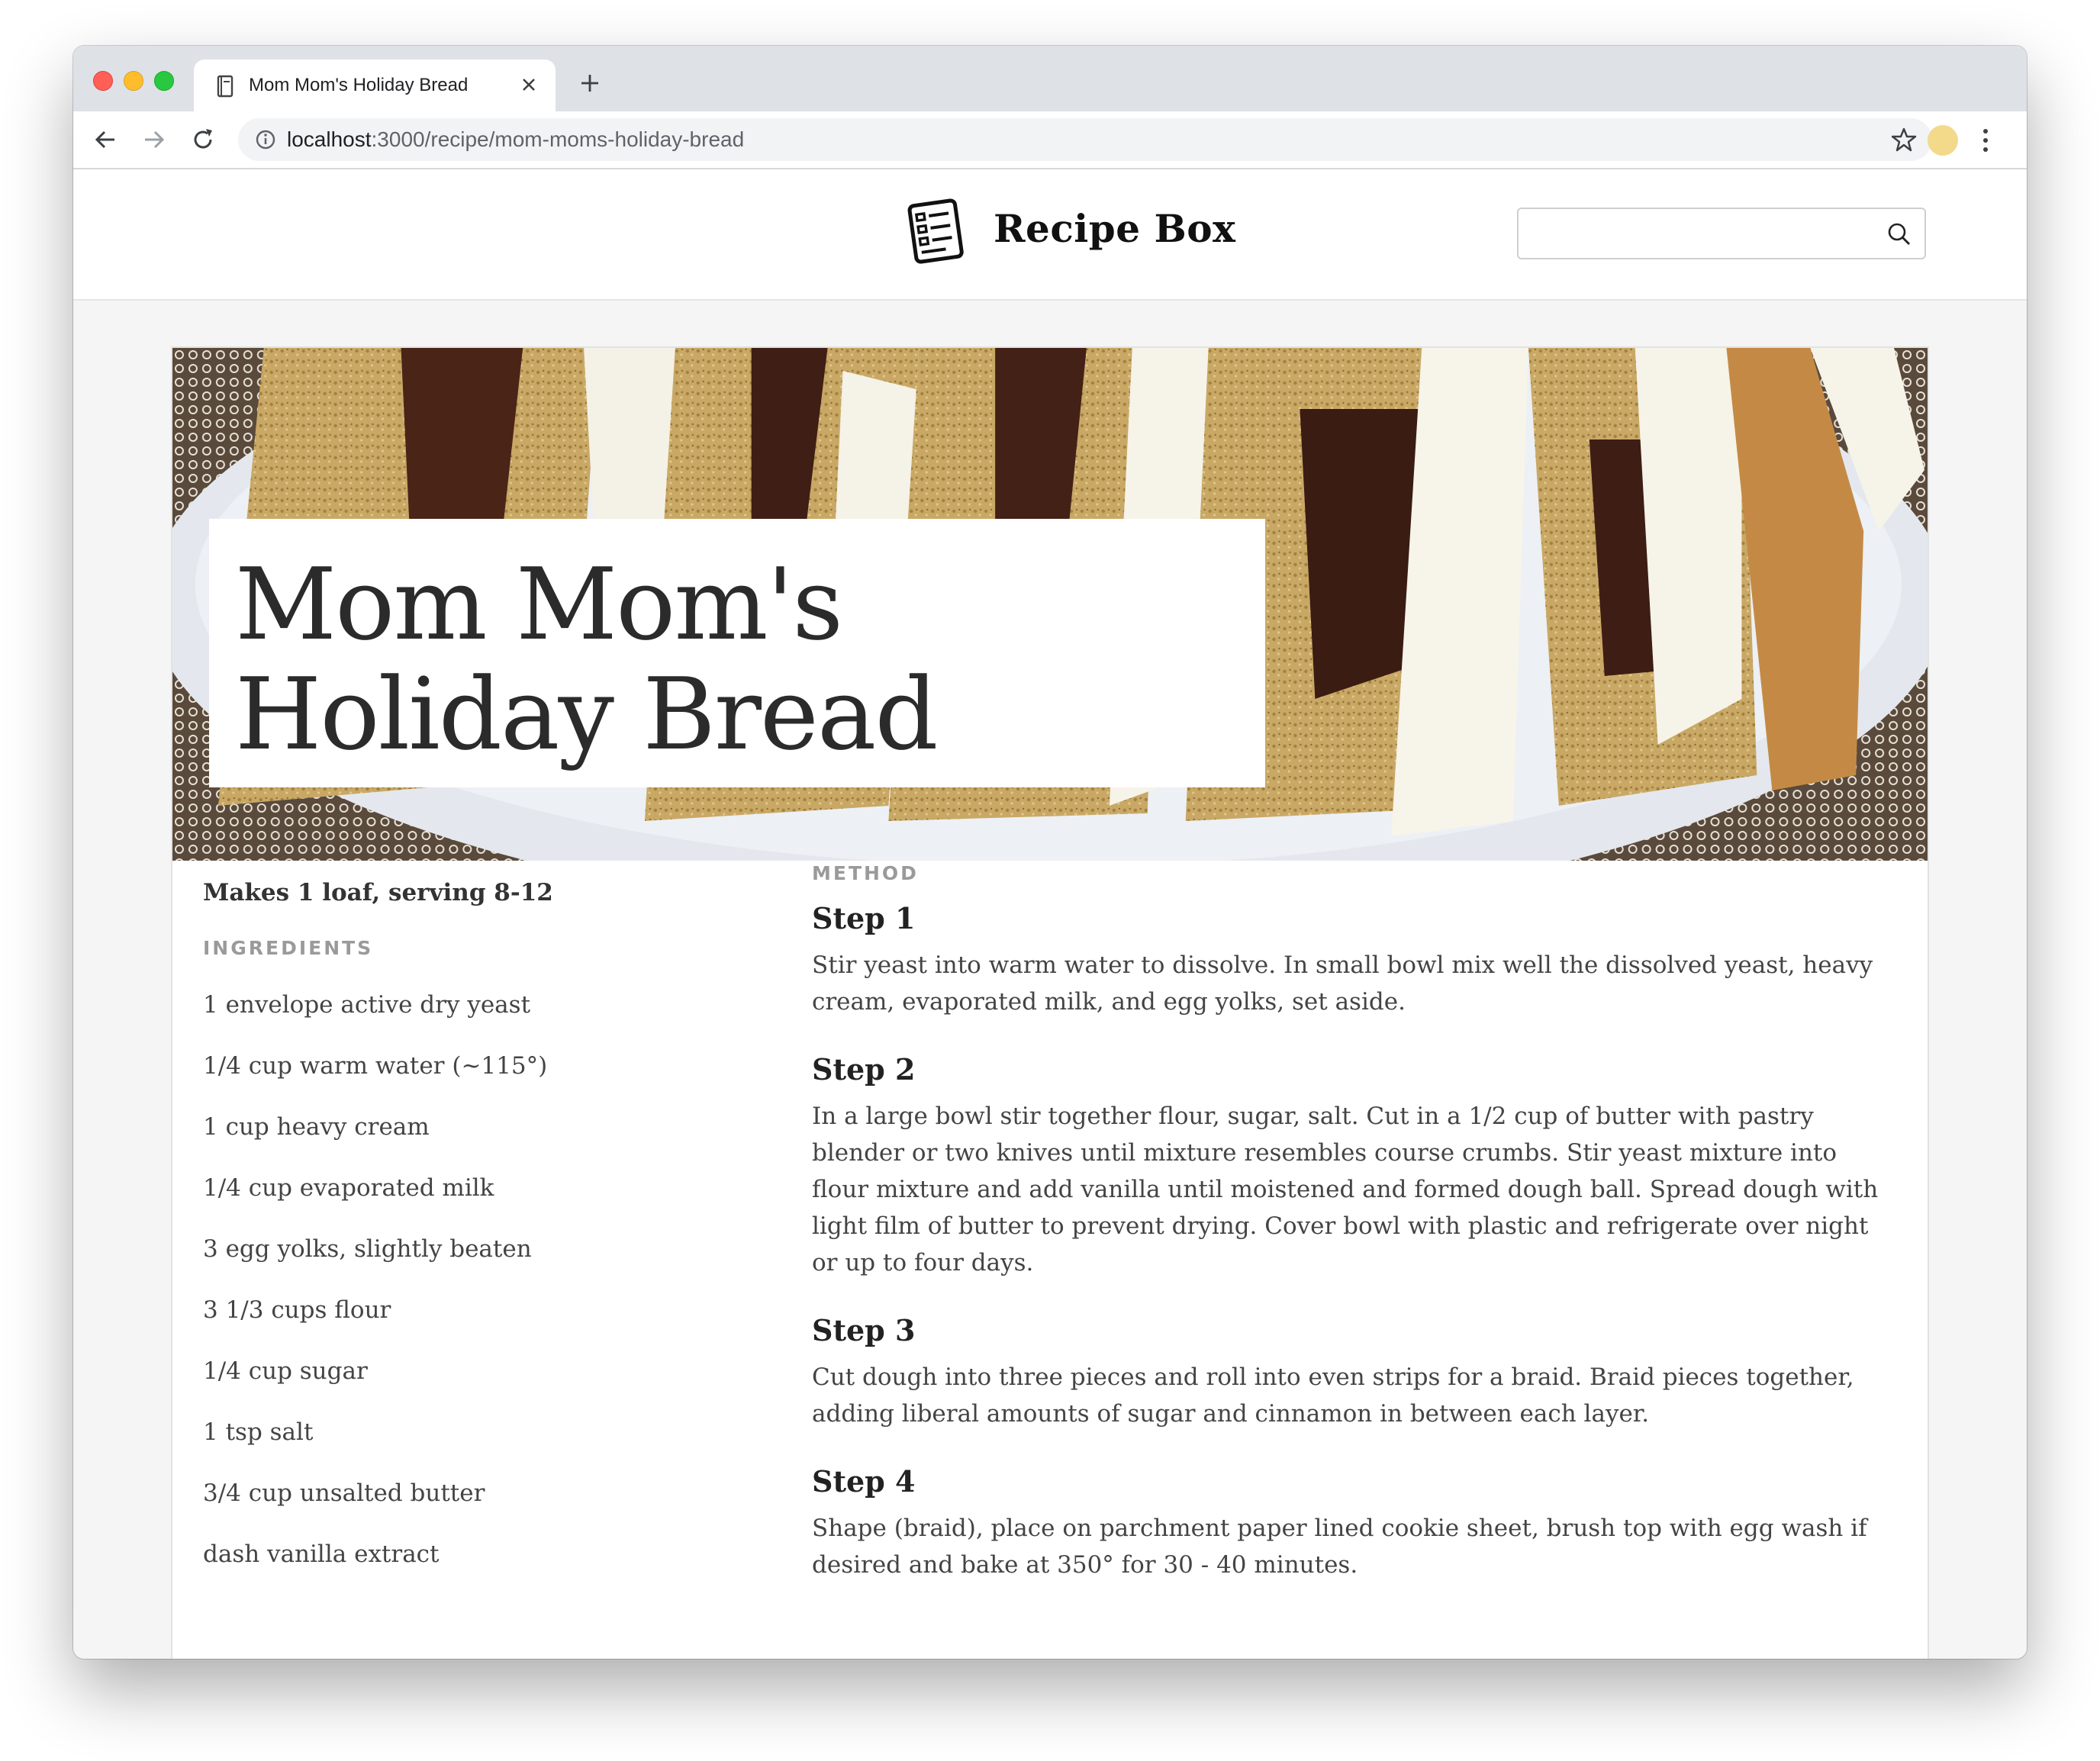 This screenshot has height=1761, width=2100. Describe the element at coordinates (1050, 78) in the screenshot. I see `tab-strip: Mom Mom's Holiday Bread` at that location.